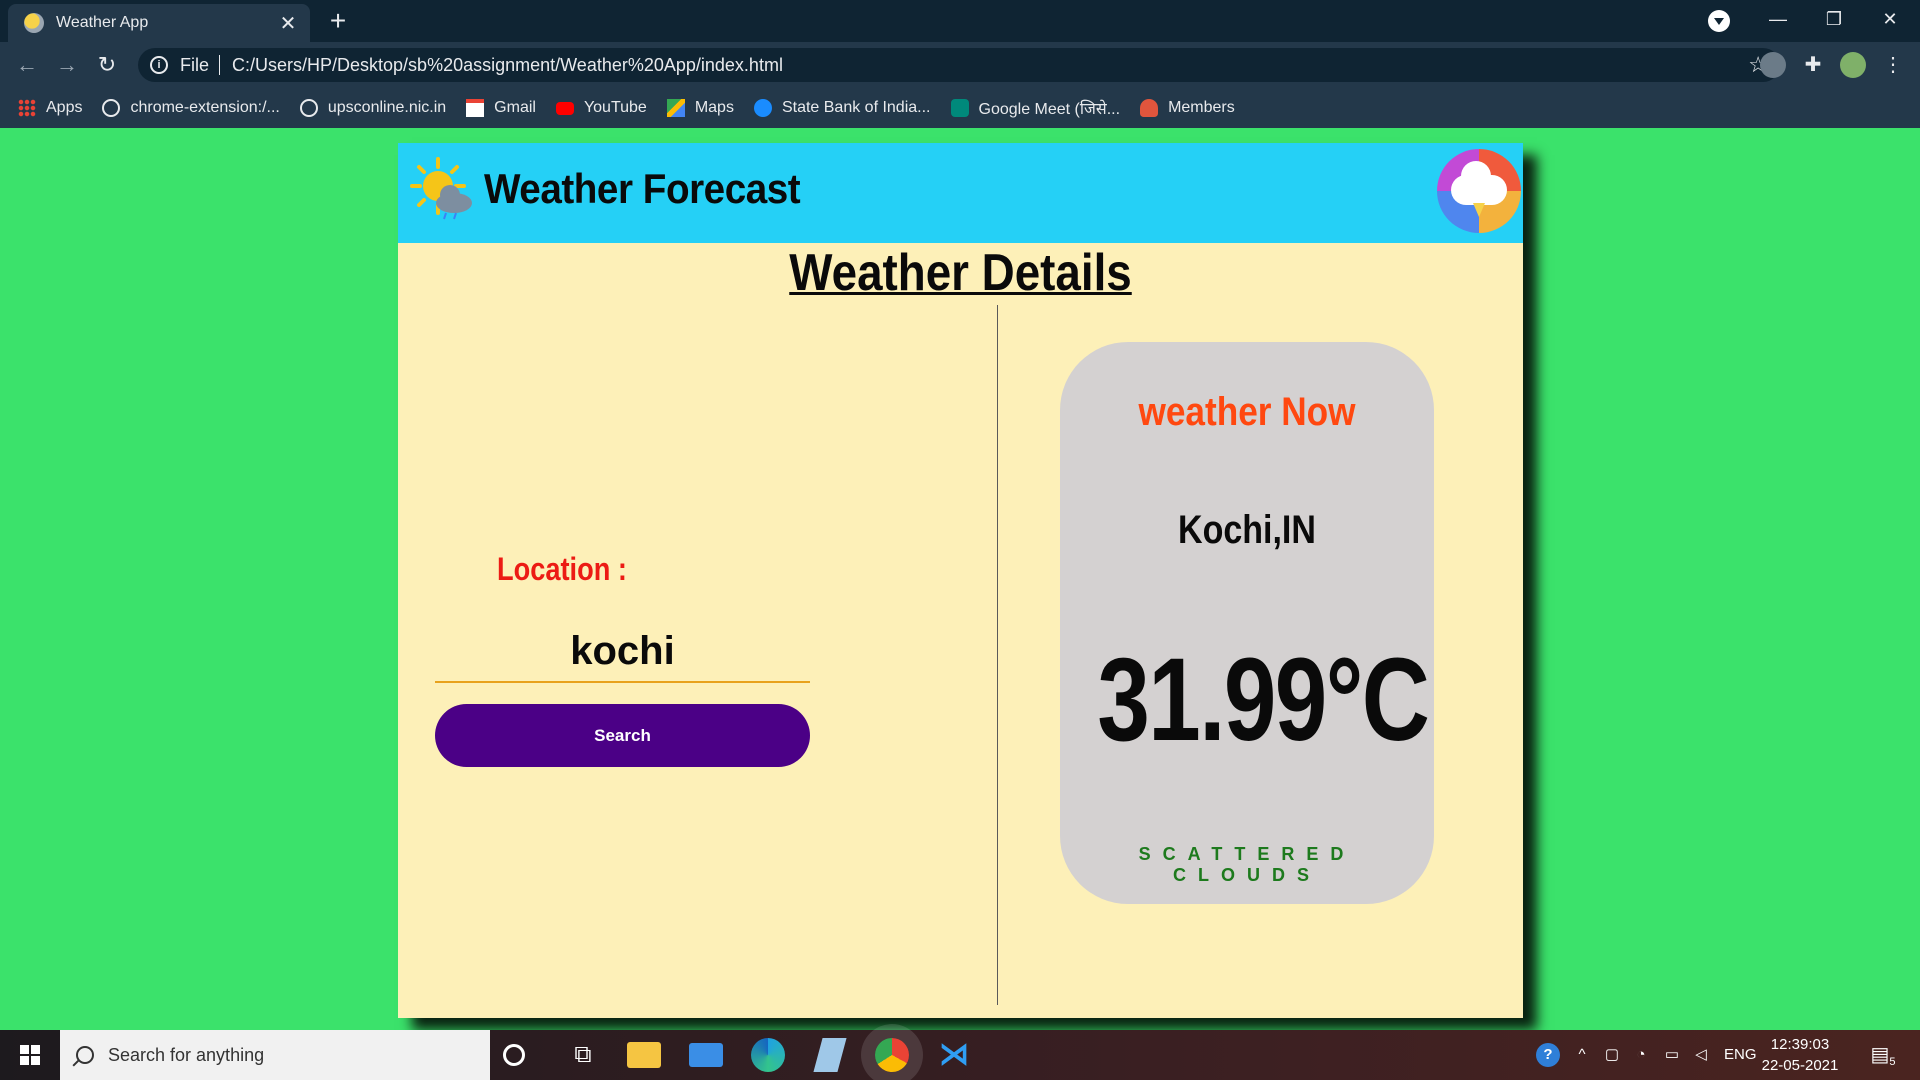  Describe the element at coordinates (1641, 1055) in the screenshot. I see `wifi-icon: ◔` at that location.